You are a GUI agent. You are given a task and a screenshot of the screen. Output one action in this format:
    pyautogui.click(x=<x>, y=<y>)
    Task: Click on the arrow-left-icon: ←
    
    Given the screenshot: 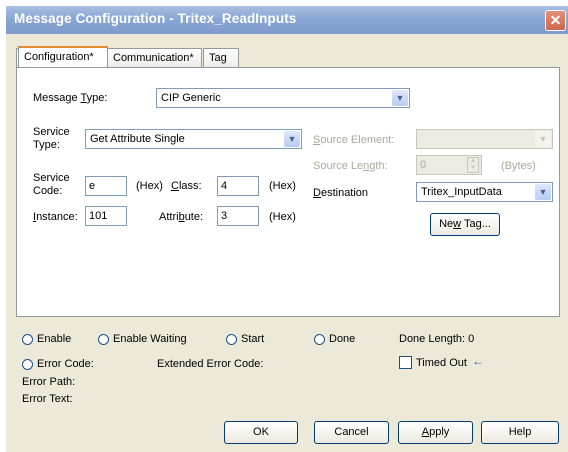 What is the action you would take?
    pyautogui.click(x=478, y=361)
    